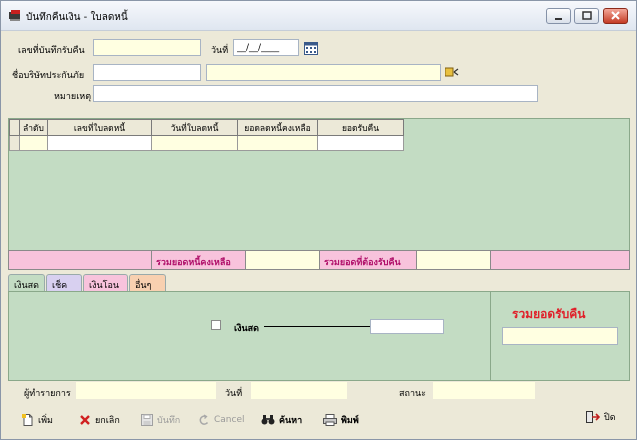 Image resolution: width=637 pixels, height=440 pixels. What do you see at coordinates (147, 420) in the screenshot?
I see `floppy-disk-icon` at bounding box center [147, 420].